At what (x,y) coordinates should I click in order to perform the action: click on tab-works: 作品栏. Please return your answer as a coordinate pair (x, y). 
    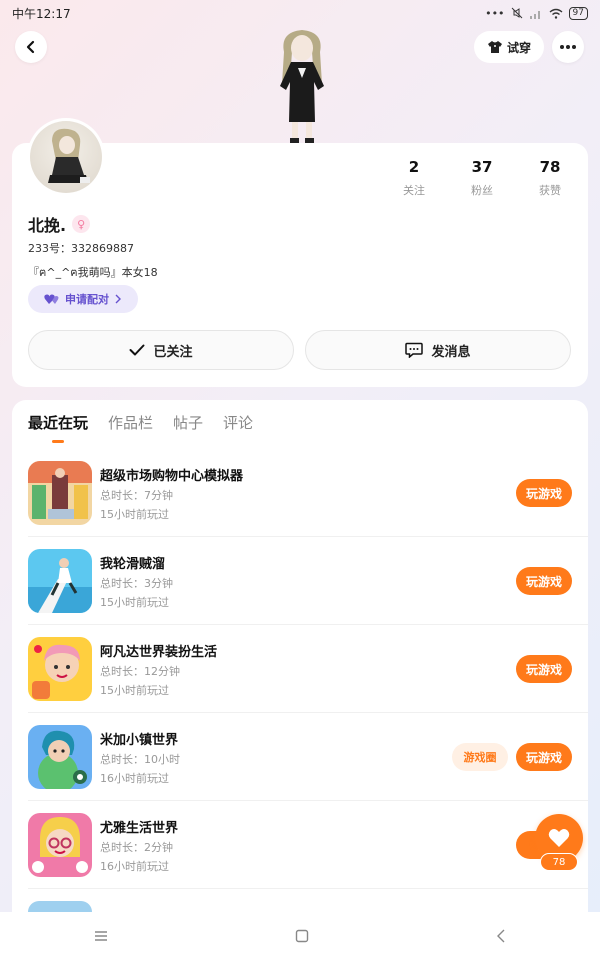
    Looking at the image, I should click on (130, 422).